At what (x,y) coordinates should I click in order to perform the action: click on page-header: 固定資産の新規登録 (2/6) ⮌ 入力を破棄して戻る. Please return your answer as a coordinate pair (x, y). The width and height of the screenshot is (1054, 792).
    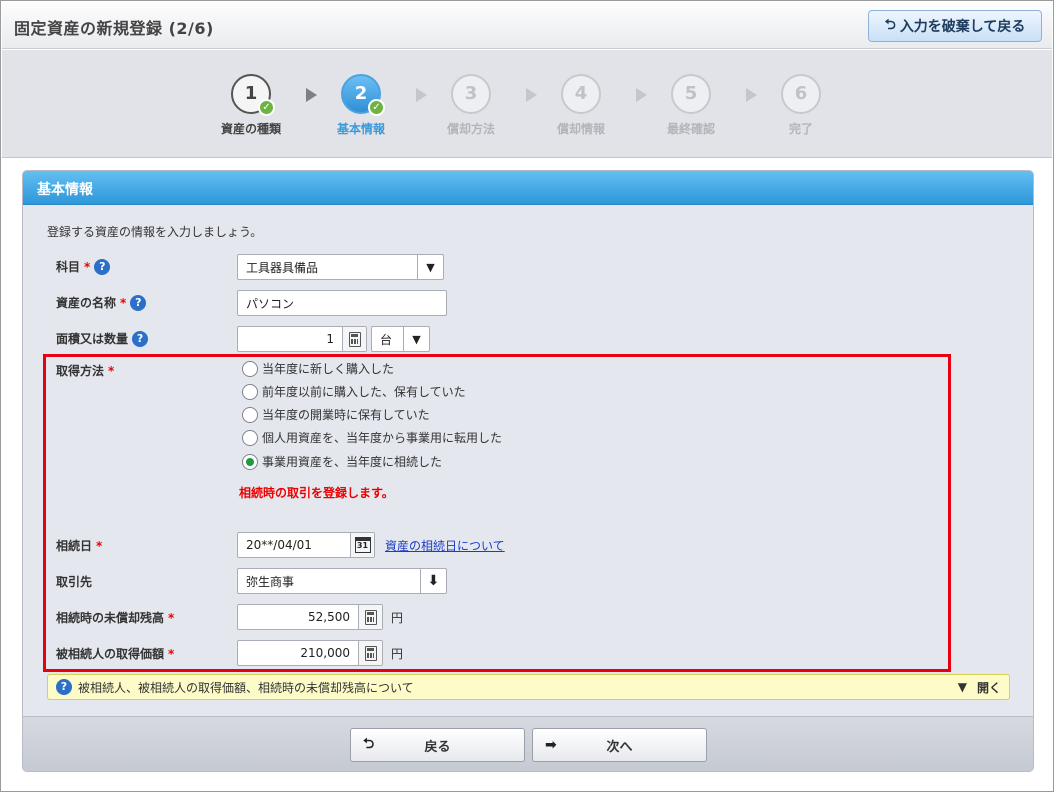
    Looking at the image, I should click on (527, 25).